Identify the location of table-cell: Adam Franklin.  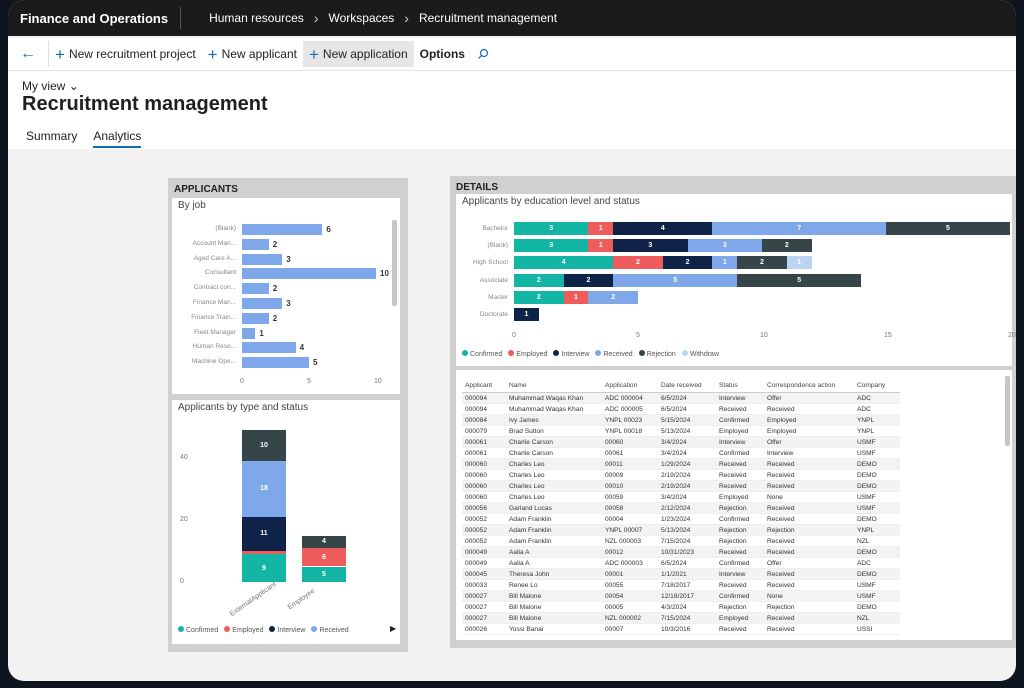
(554, 519).